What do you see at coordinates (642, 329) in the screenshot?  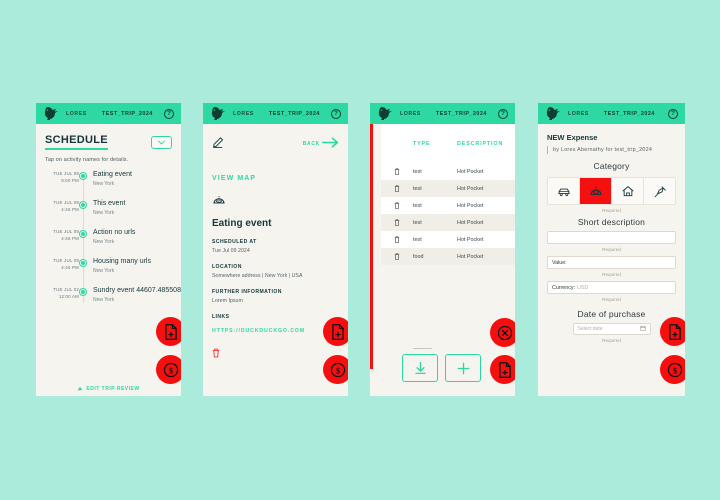 I see `calendar-icon` at bounding box center [642, 329].